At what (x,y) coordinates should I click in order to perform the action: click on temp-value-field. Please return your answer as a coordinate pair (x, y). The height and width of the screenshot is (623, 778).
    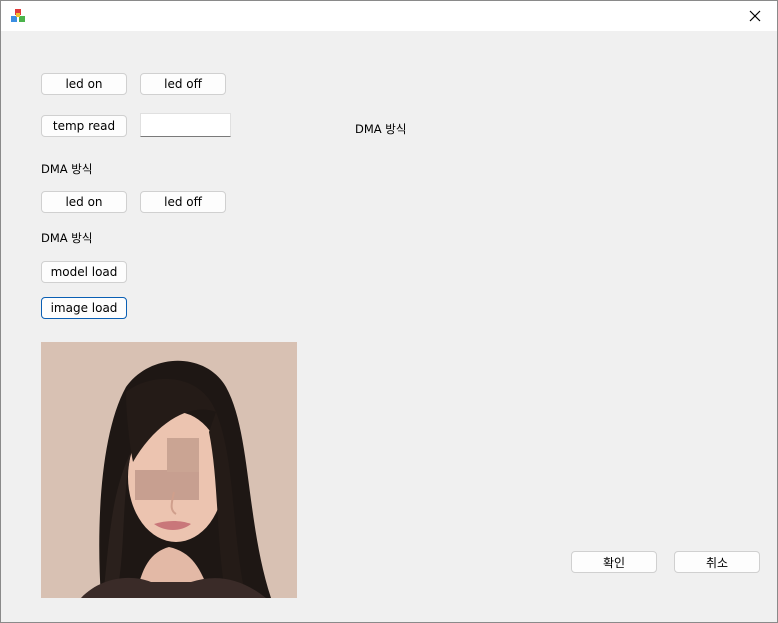
    Looking at the image, I should click on (185, 125).